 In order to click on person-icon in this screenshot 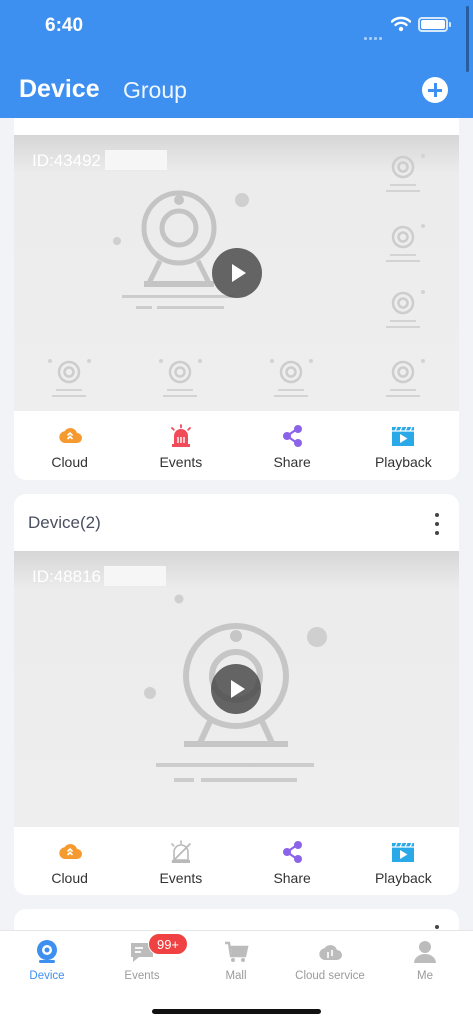, I will do `click(425, 952)`.